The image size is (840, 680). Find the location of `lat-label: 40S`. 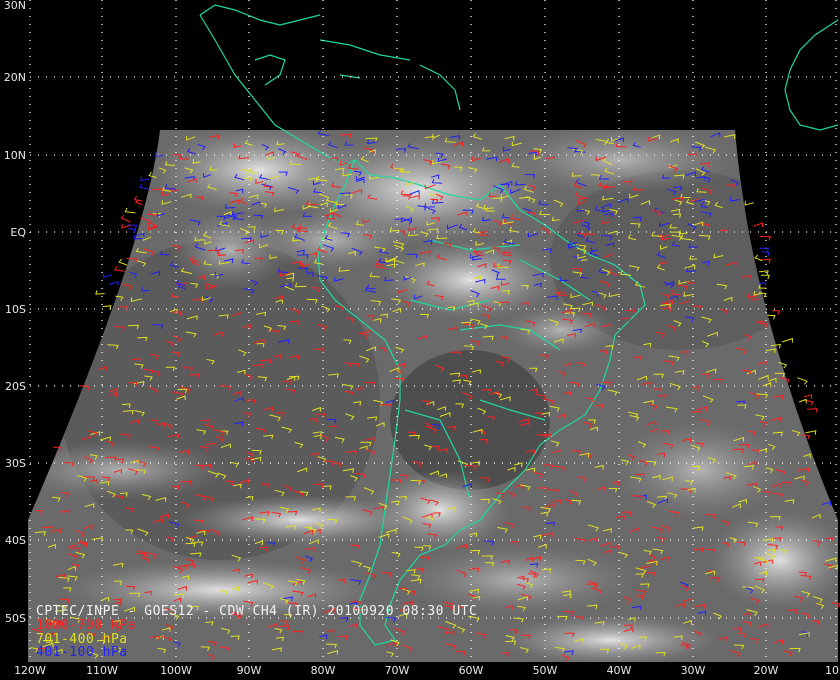

lat-label: 40S is located at coordinates (15, 540).